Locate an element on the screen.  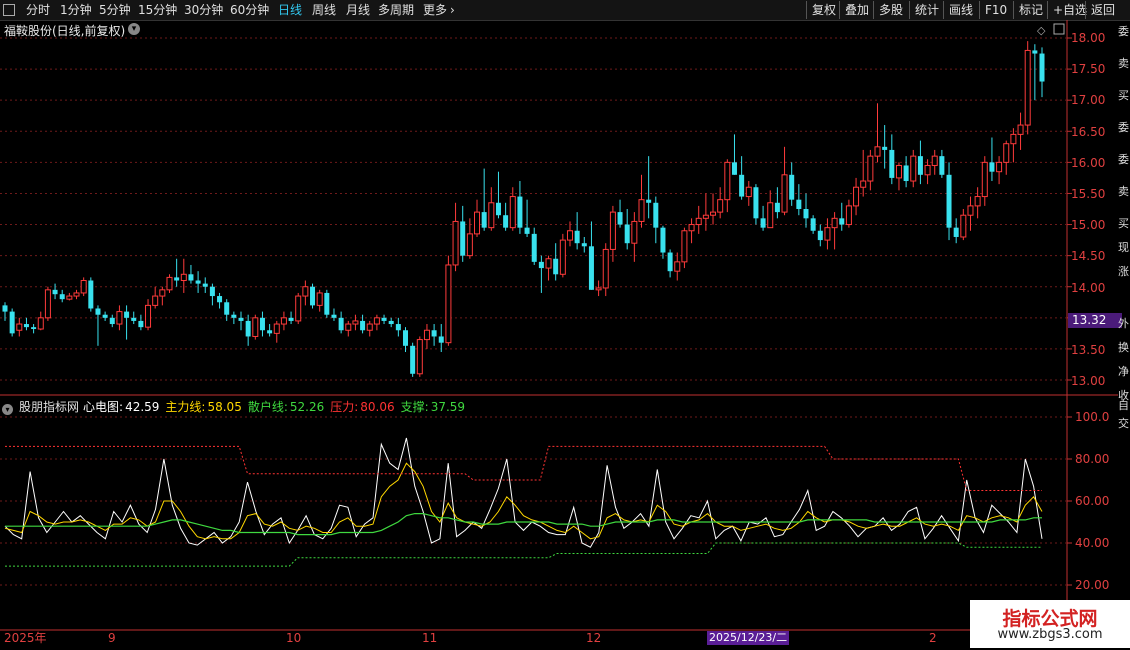
price-tick-label: 13.00 is located at coordinates (1088, 381).